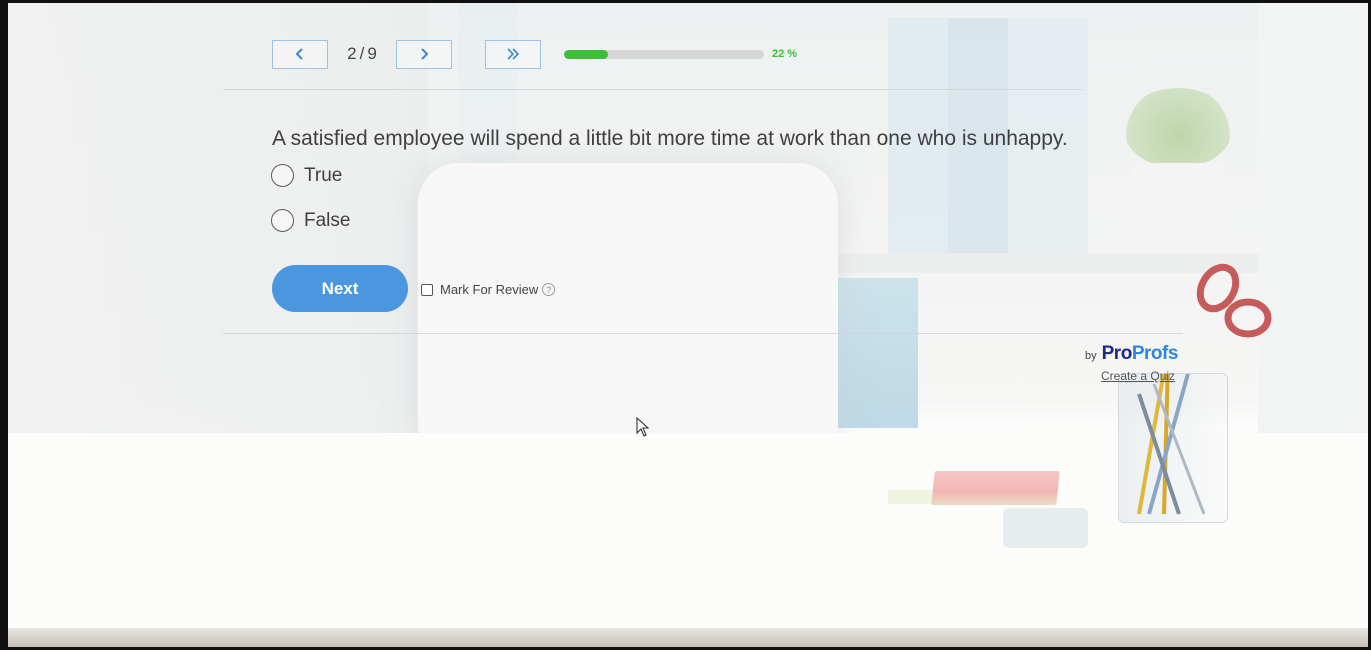  I want to click on create-a-quiz-link: Create a Quiz, so click(1138, 376).